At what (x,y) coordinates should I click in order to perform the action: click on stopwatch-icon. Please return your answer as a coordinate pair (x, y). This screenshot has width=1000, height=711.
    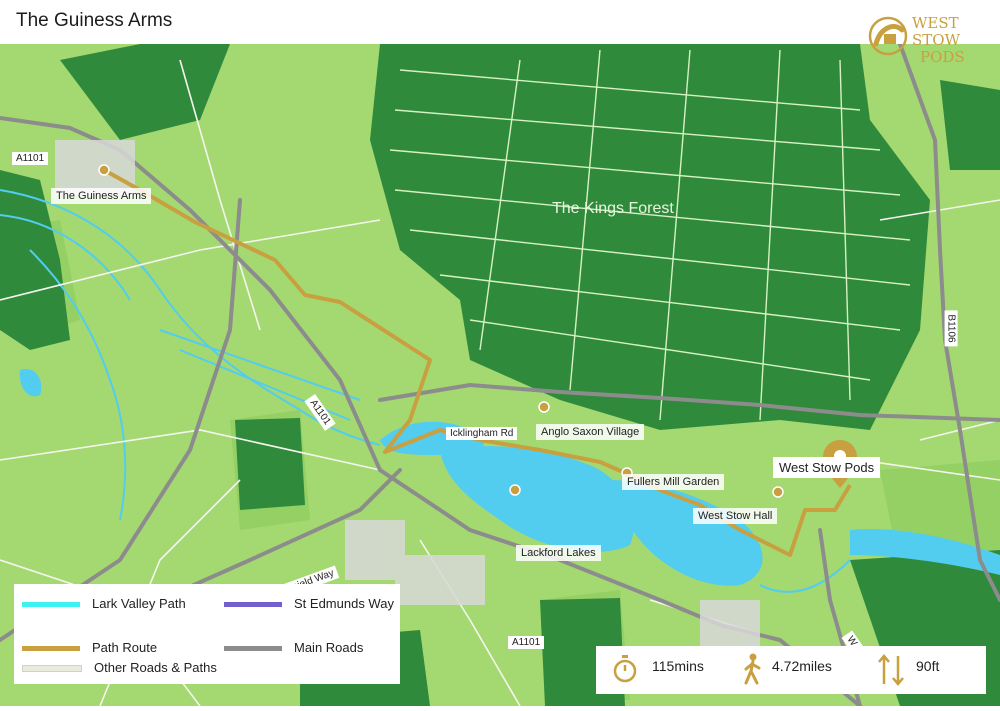
    Looking at the image, I should click on (625, 671).